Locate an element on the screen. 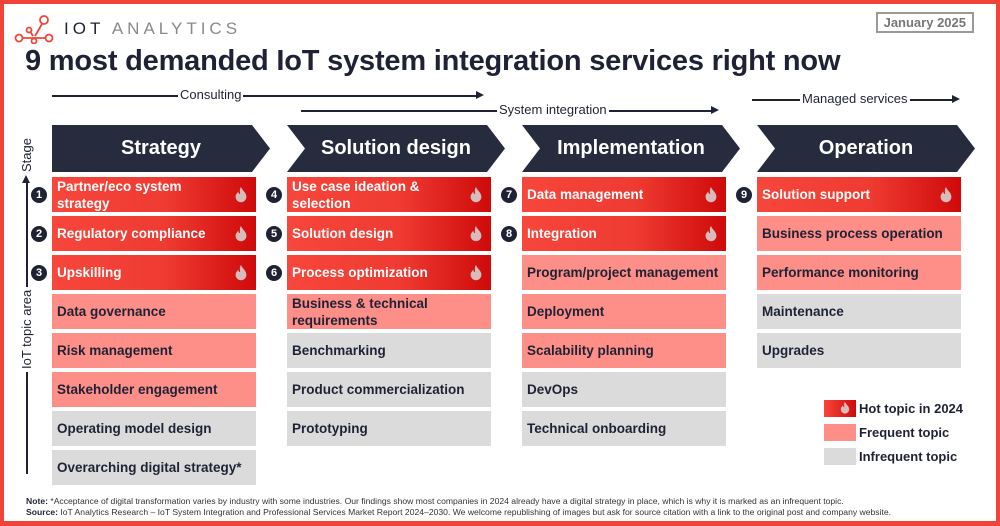 The image size is (1000, 526). topic-cell: Data management is located at coordinates (624, 194).